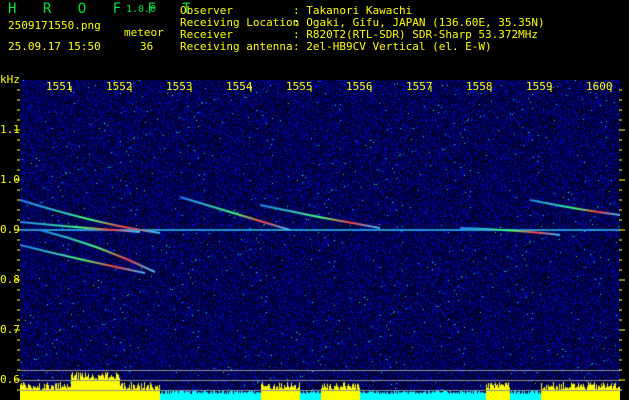 The image size is (629, 400). What do you see at coordinates (10, 229) in the screenshot?
I see `y-tick-label: 0.9` at bounding box center [10, 229].